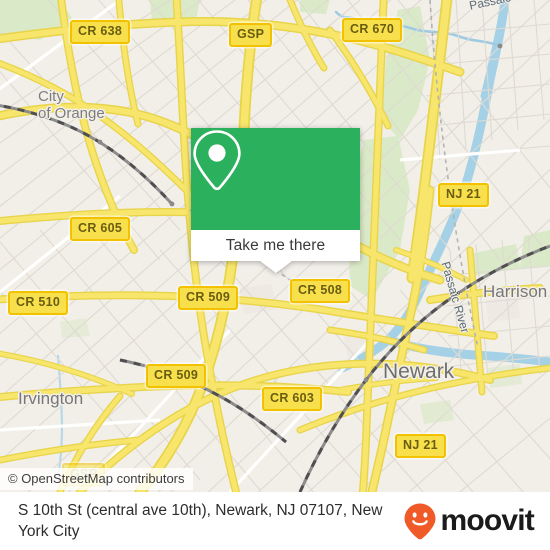 The width and height of the screenshot is (550, 550). Describe the element at coordinates (420, 446) in the screenshot. I see `shield-nj-21-south: NJ 21` at that location.